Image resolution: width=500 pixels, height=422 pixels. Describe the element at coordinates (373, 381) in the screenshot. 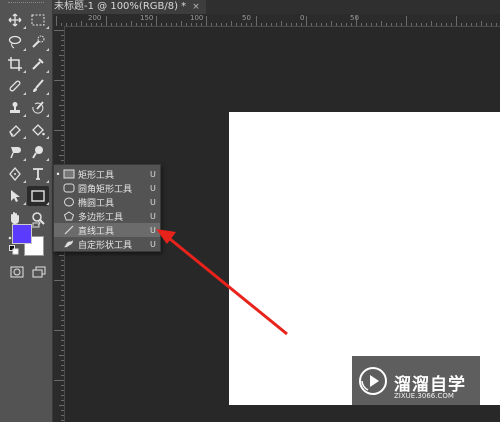

I see `play-logo-icon` at that location.